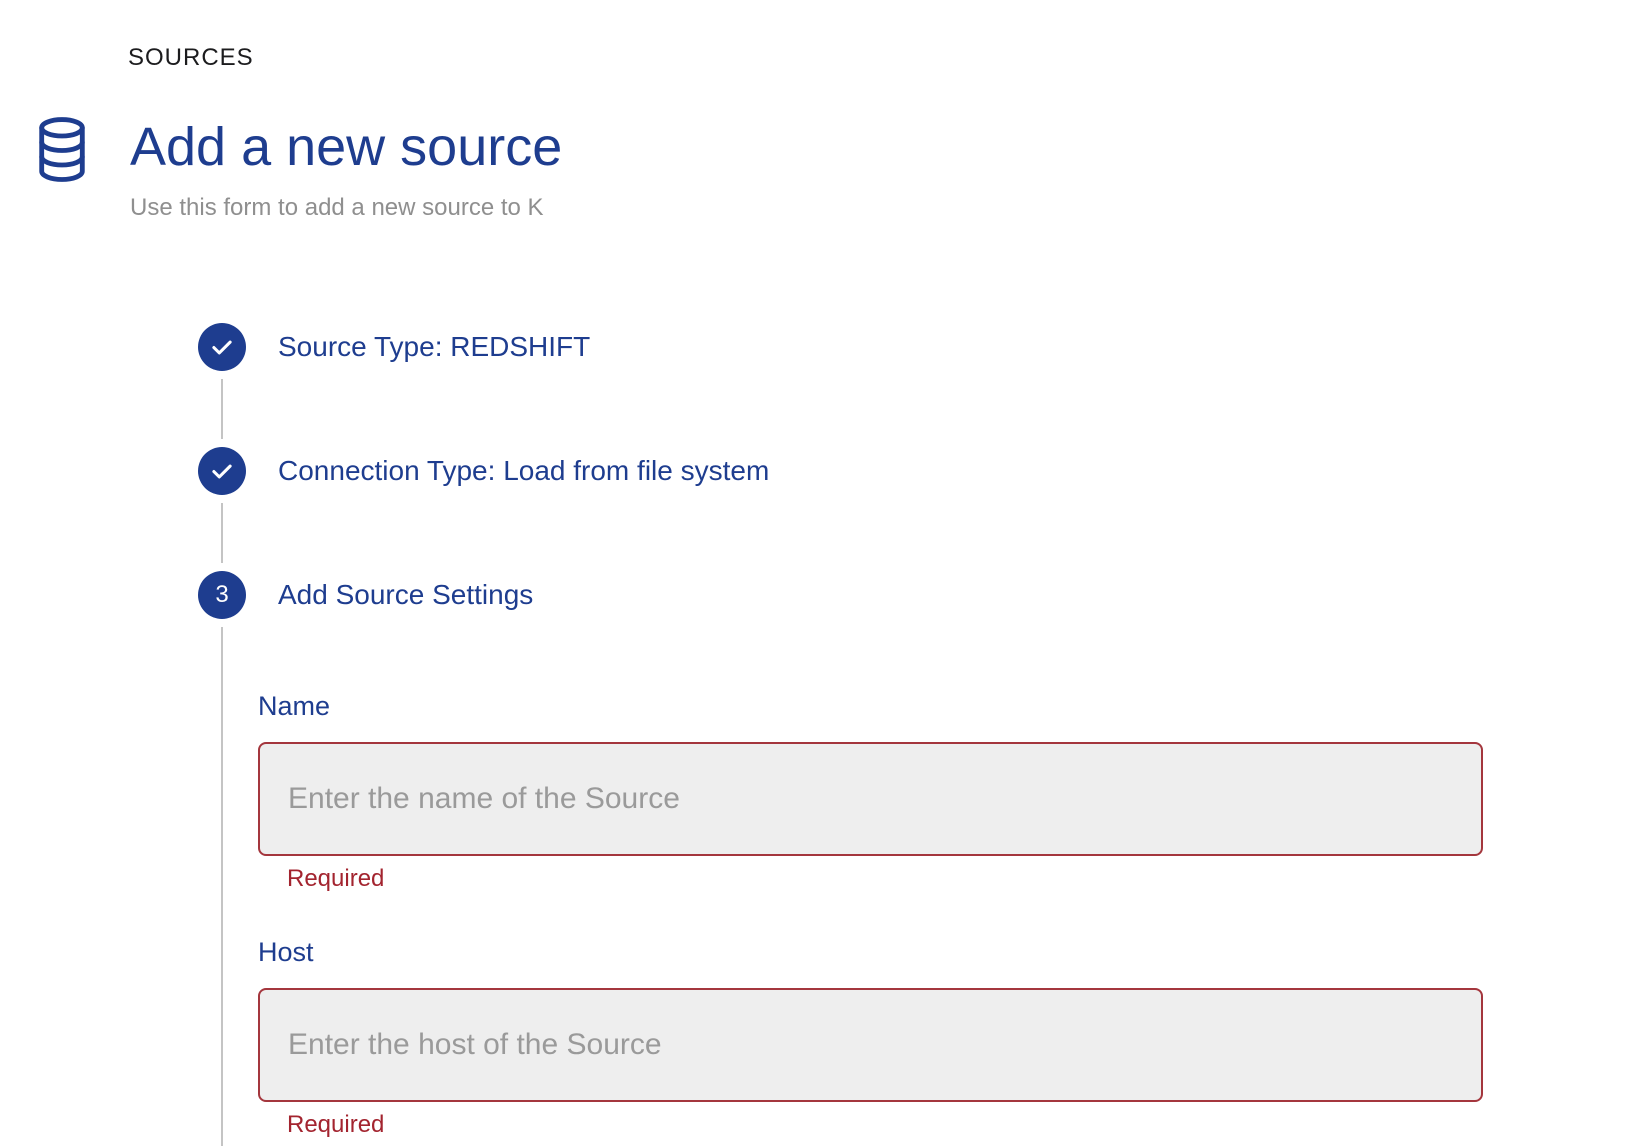  What do you see at coordinates (870, 799) in the screenshot?
I see `name-input` at bounding box center [870, 799].